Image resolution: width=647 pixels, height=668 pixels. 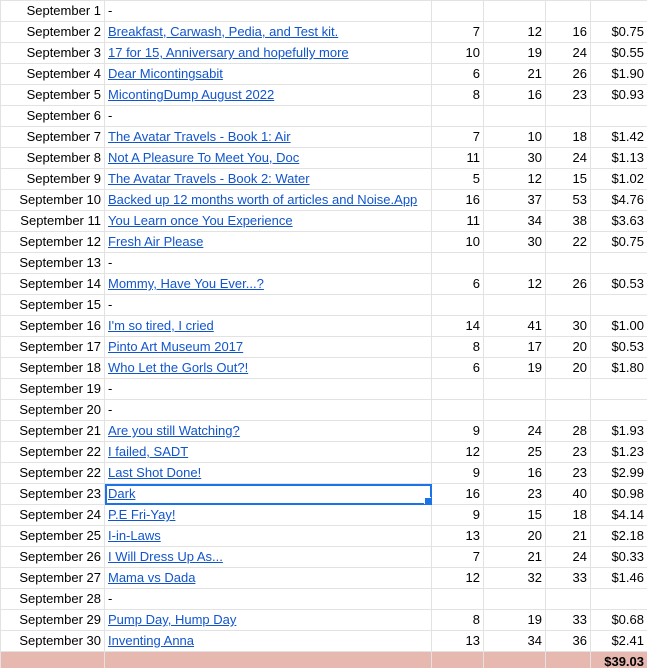 I want to click on title-cell: Inventing Anna, so click(x=268, y=641).